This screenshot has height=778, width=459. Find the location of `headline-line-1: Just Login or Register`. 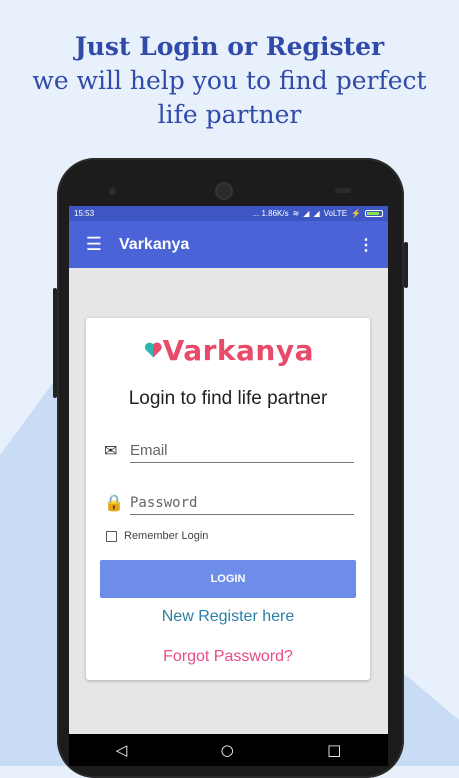

headline-line-1: Just Login or Register is located at coordinates (229, 46).